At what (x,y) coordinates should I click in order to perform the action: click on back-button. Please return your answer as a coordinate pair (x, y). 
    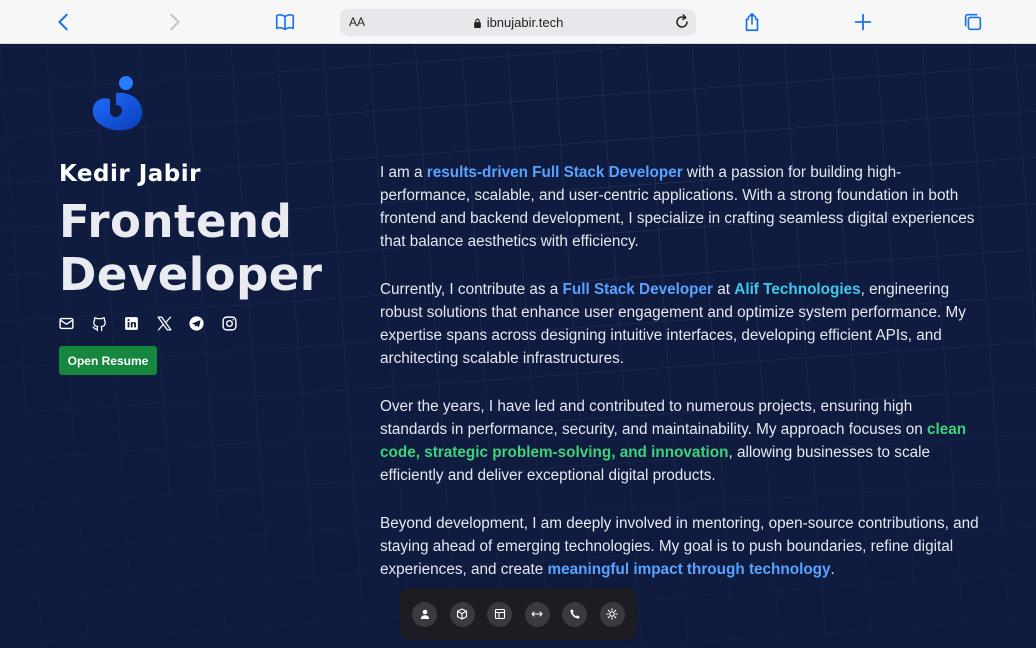
    Looking at the image, I should click on (64, 22).